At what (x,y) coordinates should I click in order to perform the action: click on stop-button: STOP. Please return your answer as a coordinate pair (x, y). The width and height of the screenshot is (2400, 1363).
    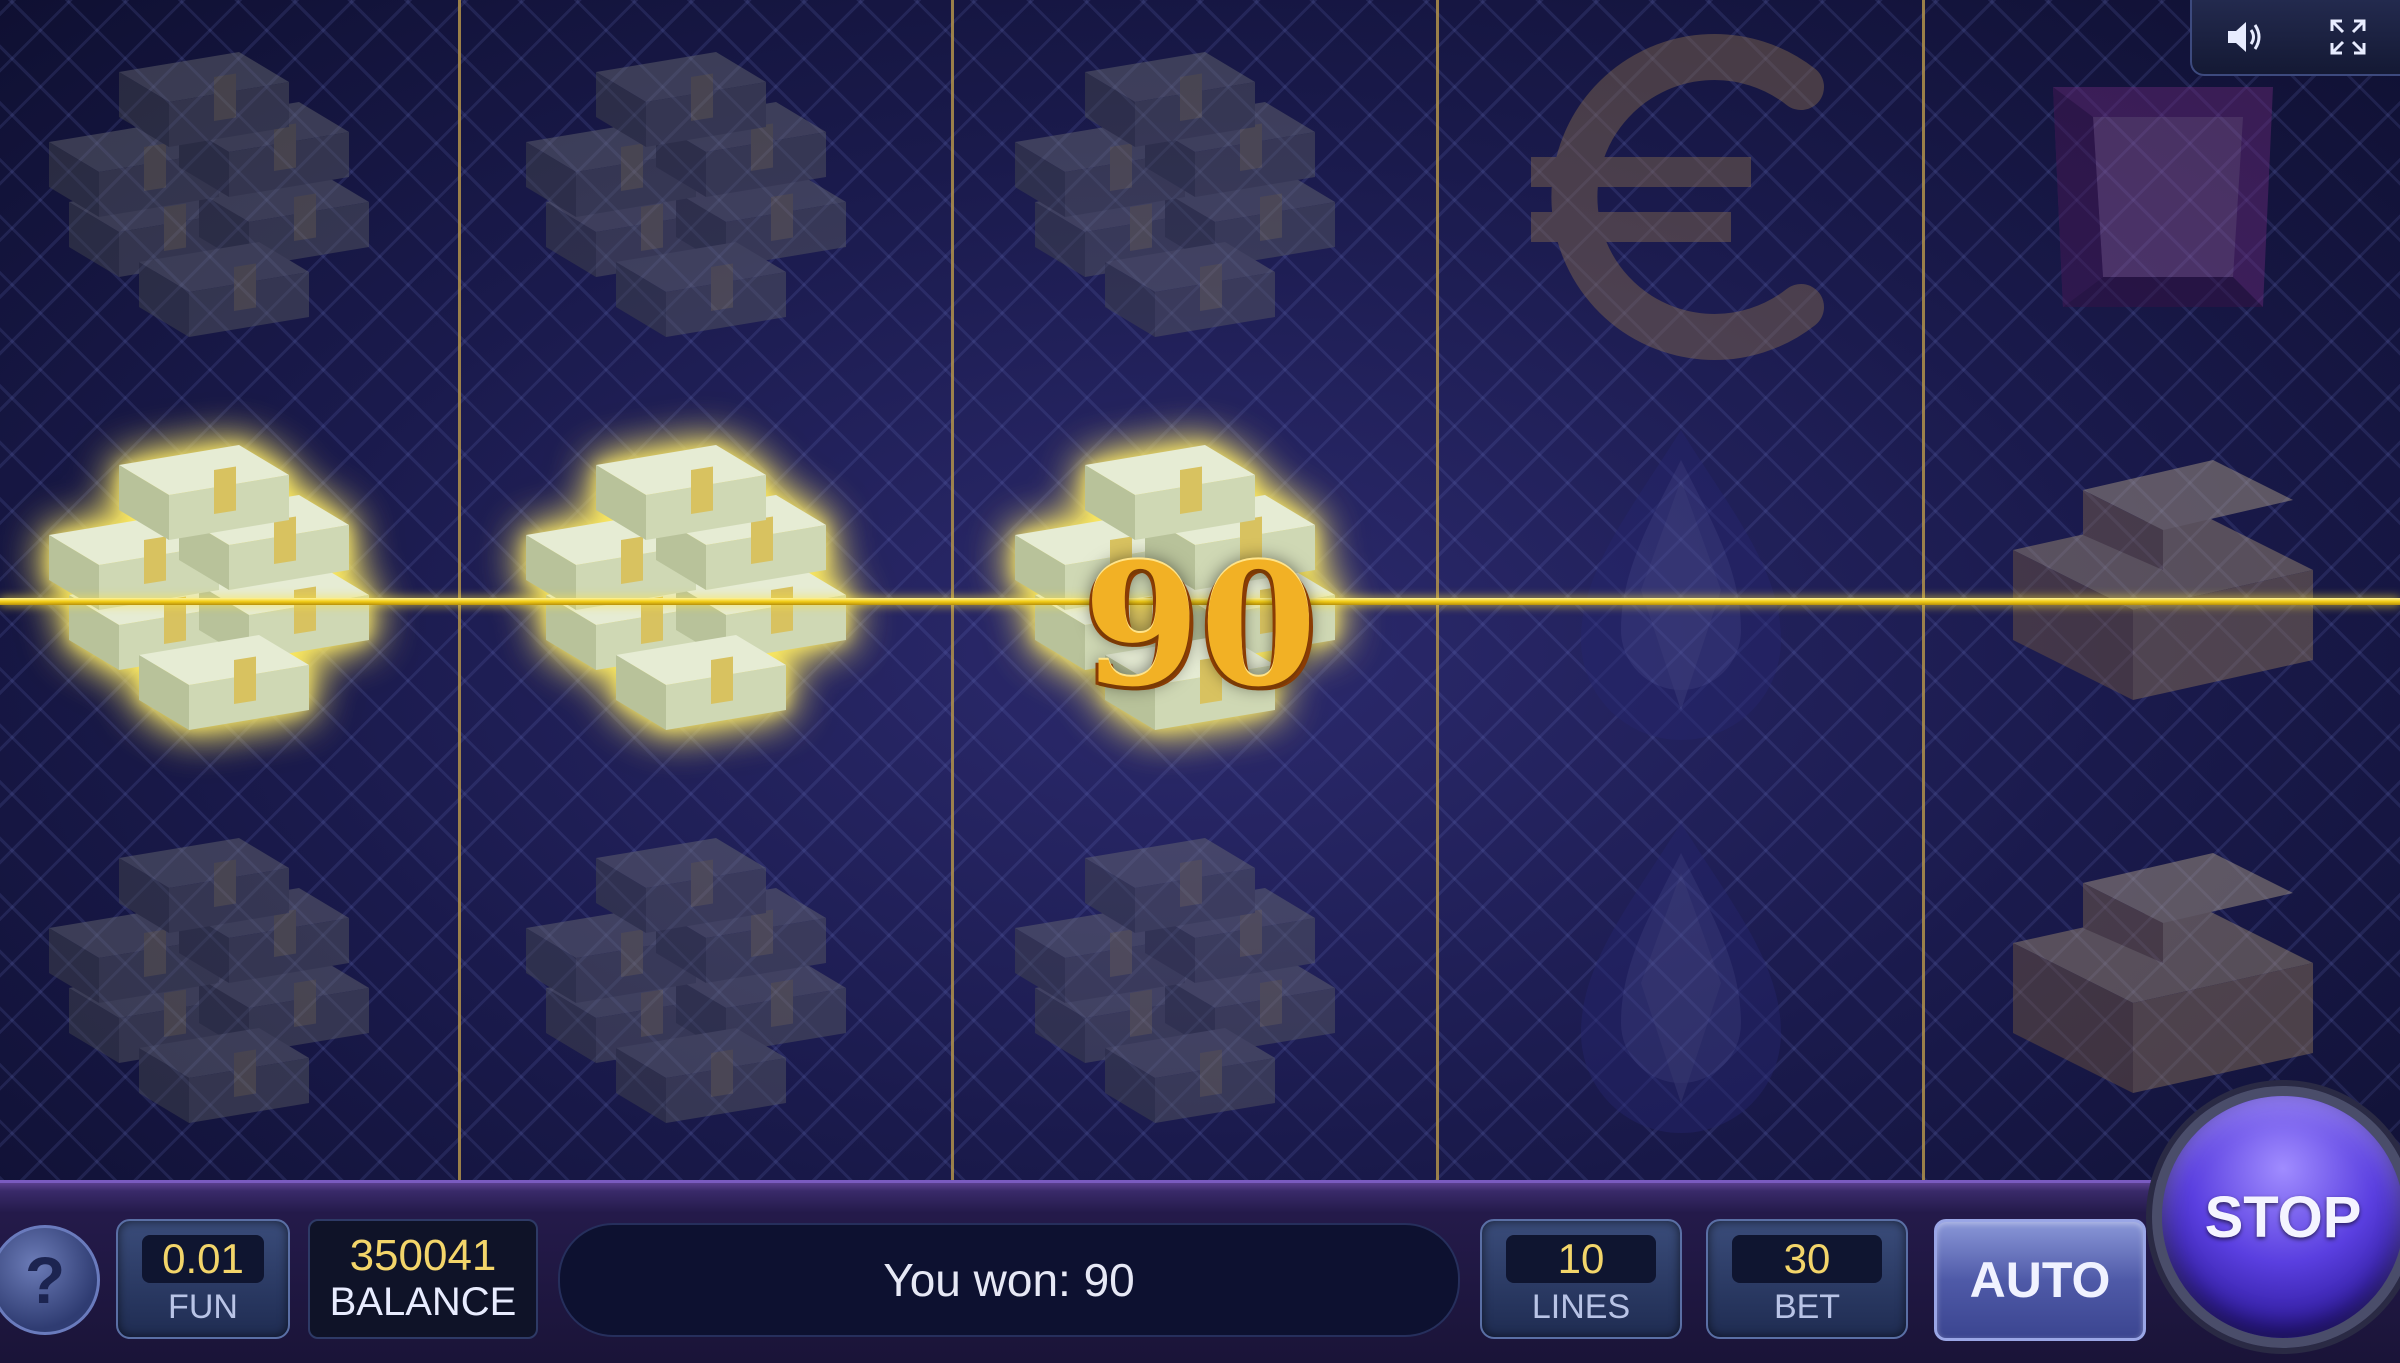
    Looking at the image, I should click on (2276, 1217).